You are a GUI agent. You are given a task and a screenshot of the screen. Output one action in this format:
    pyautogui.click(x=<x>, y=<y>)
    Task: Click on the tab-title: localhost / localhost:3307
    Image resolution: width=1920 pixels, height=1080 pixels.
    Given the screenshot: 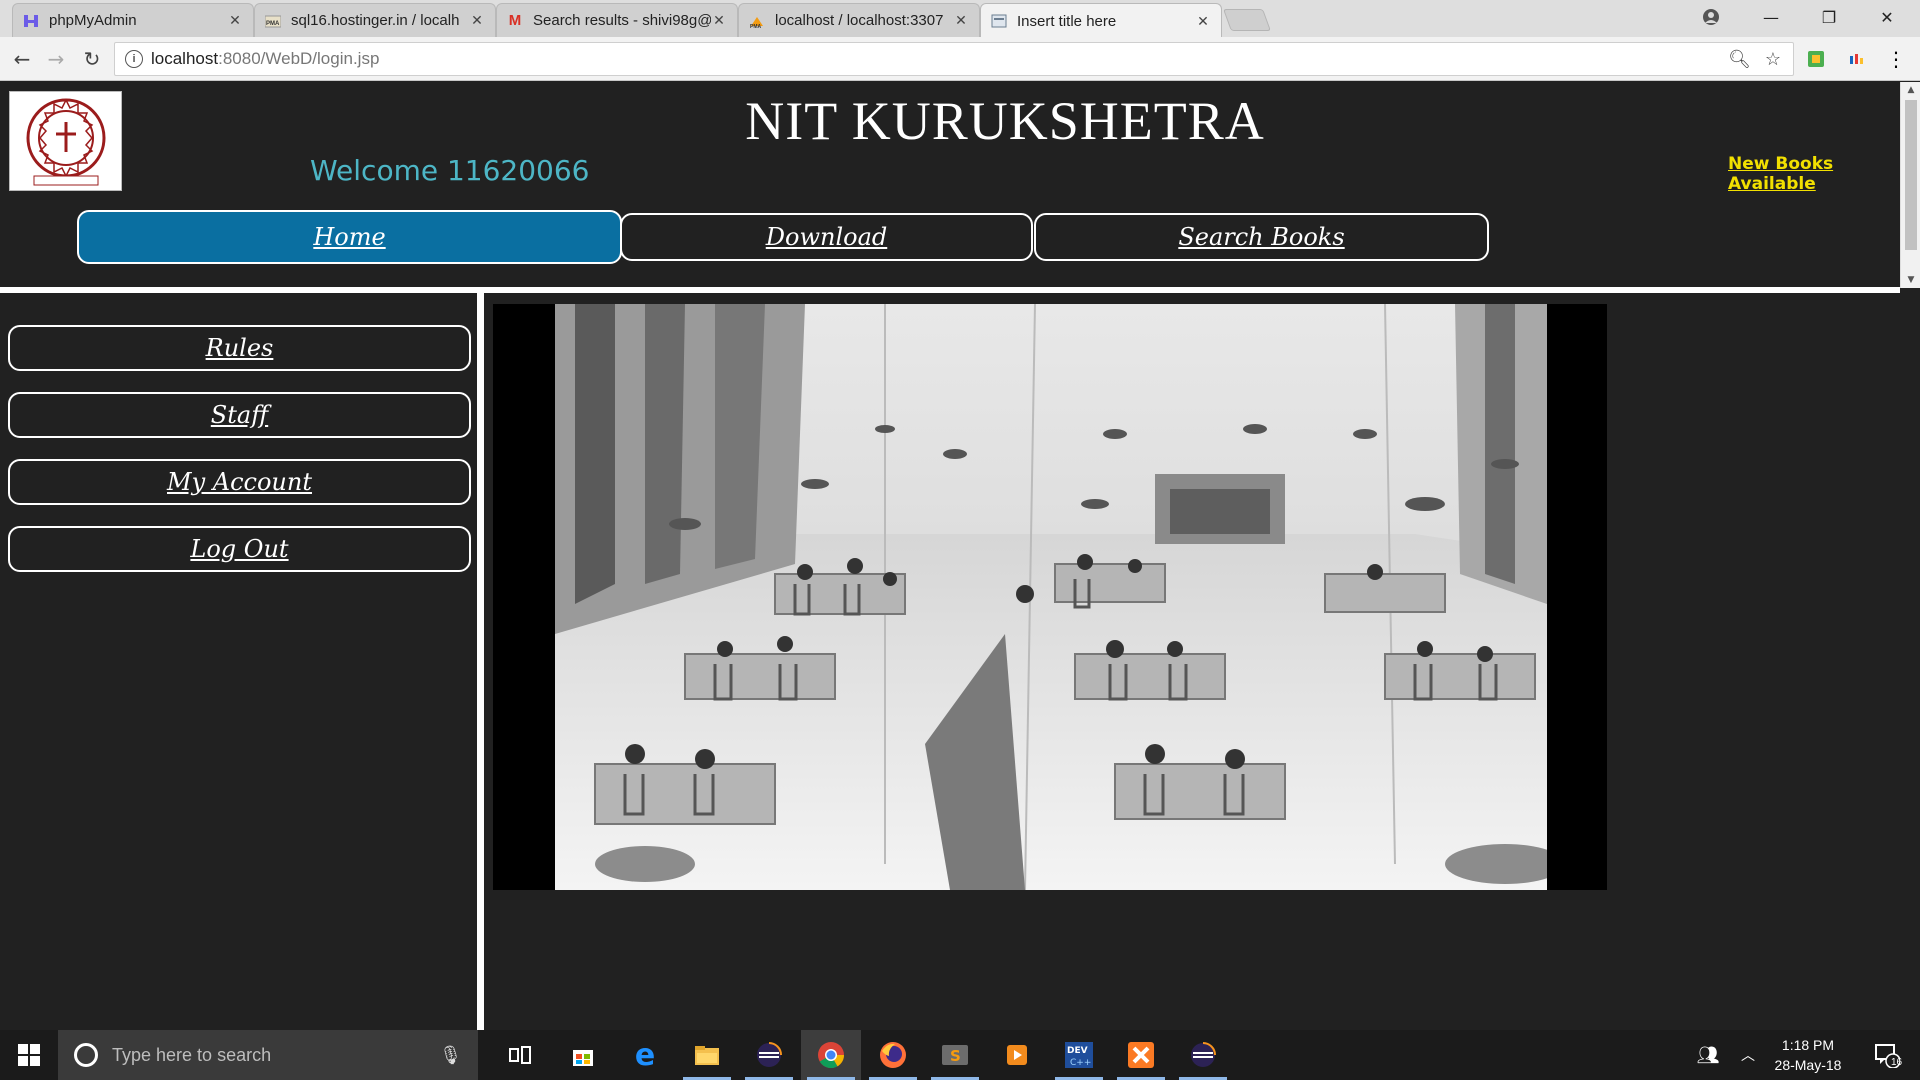 What is the action you would take?
    pyautogui.click(x=859, y=20)
    